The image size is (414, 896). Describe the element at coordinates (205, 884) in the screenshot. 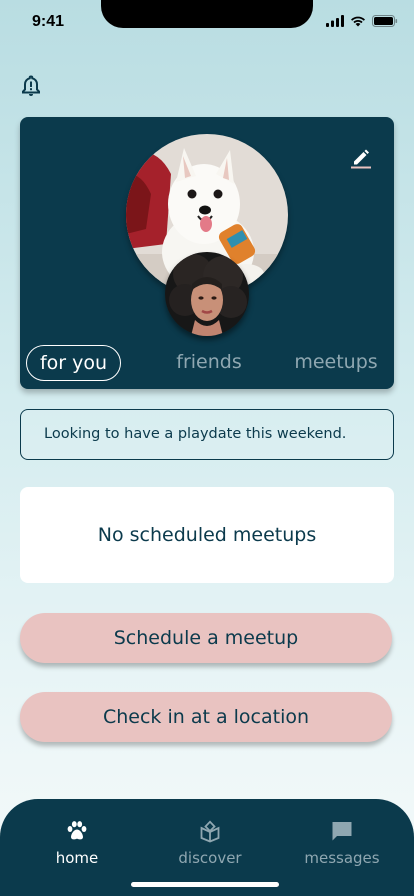

I see `home-indicator` at that location.